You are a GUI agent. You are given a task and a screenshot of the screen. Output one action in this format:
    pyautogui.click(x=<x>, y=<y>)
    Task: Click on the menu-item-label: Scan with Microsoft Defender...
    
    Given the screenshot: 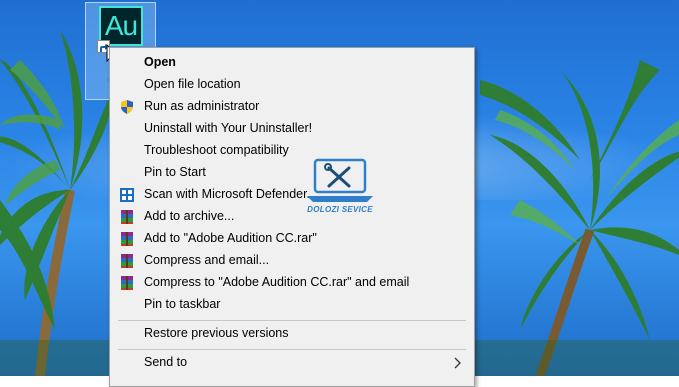 What is the action you would take?
    pyautogui.click(x=230, y=194)
    